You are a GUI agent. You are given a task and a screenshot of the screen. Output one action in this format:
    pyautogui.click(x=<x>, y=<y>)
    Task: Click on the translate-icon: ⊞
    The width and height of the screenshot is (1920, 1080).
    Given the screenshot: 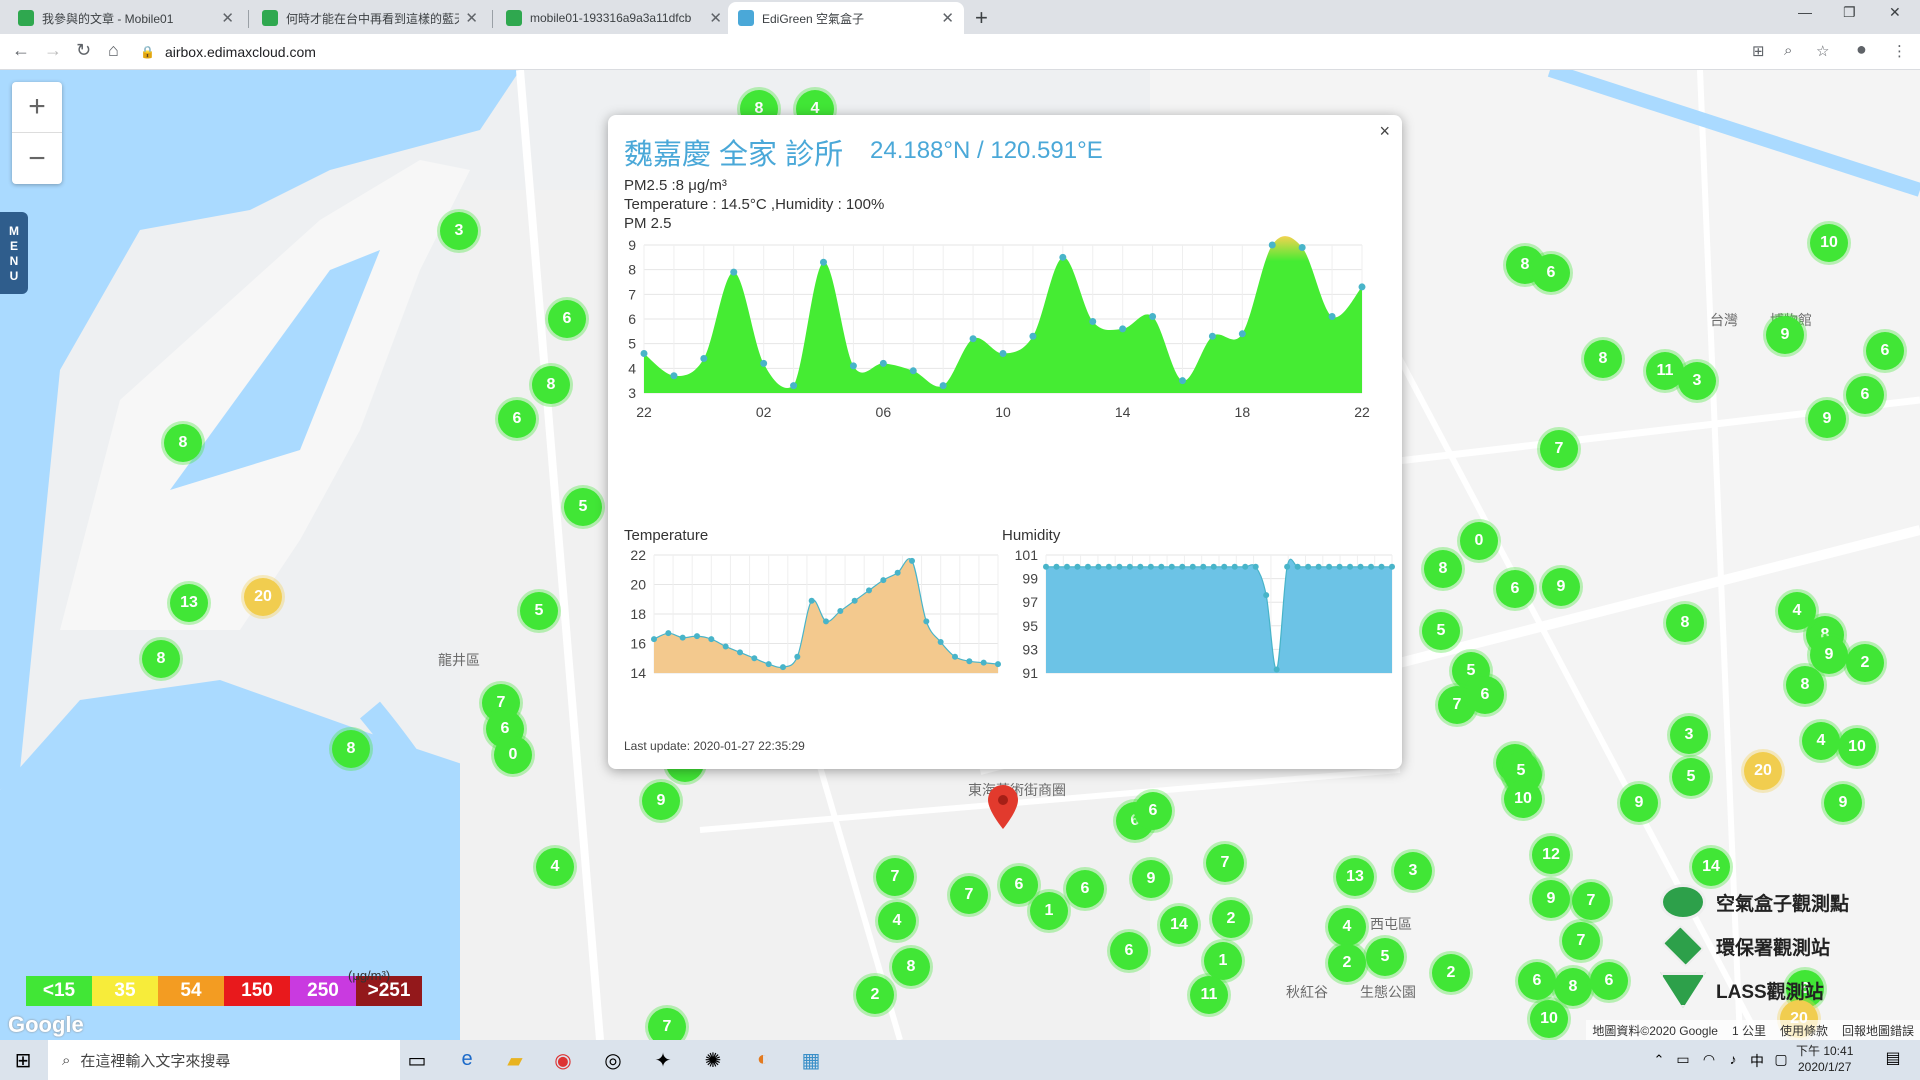 What is the action you would take?
    pyautogui.click(x=1758, y=51)
    